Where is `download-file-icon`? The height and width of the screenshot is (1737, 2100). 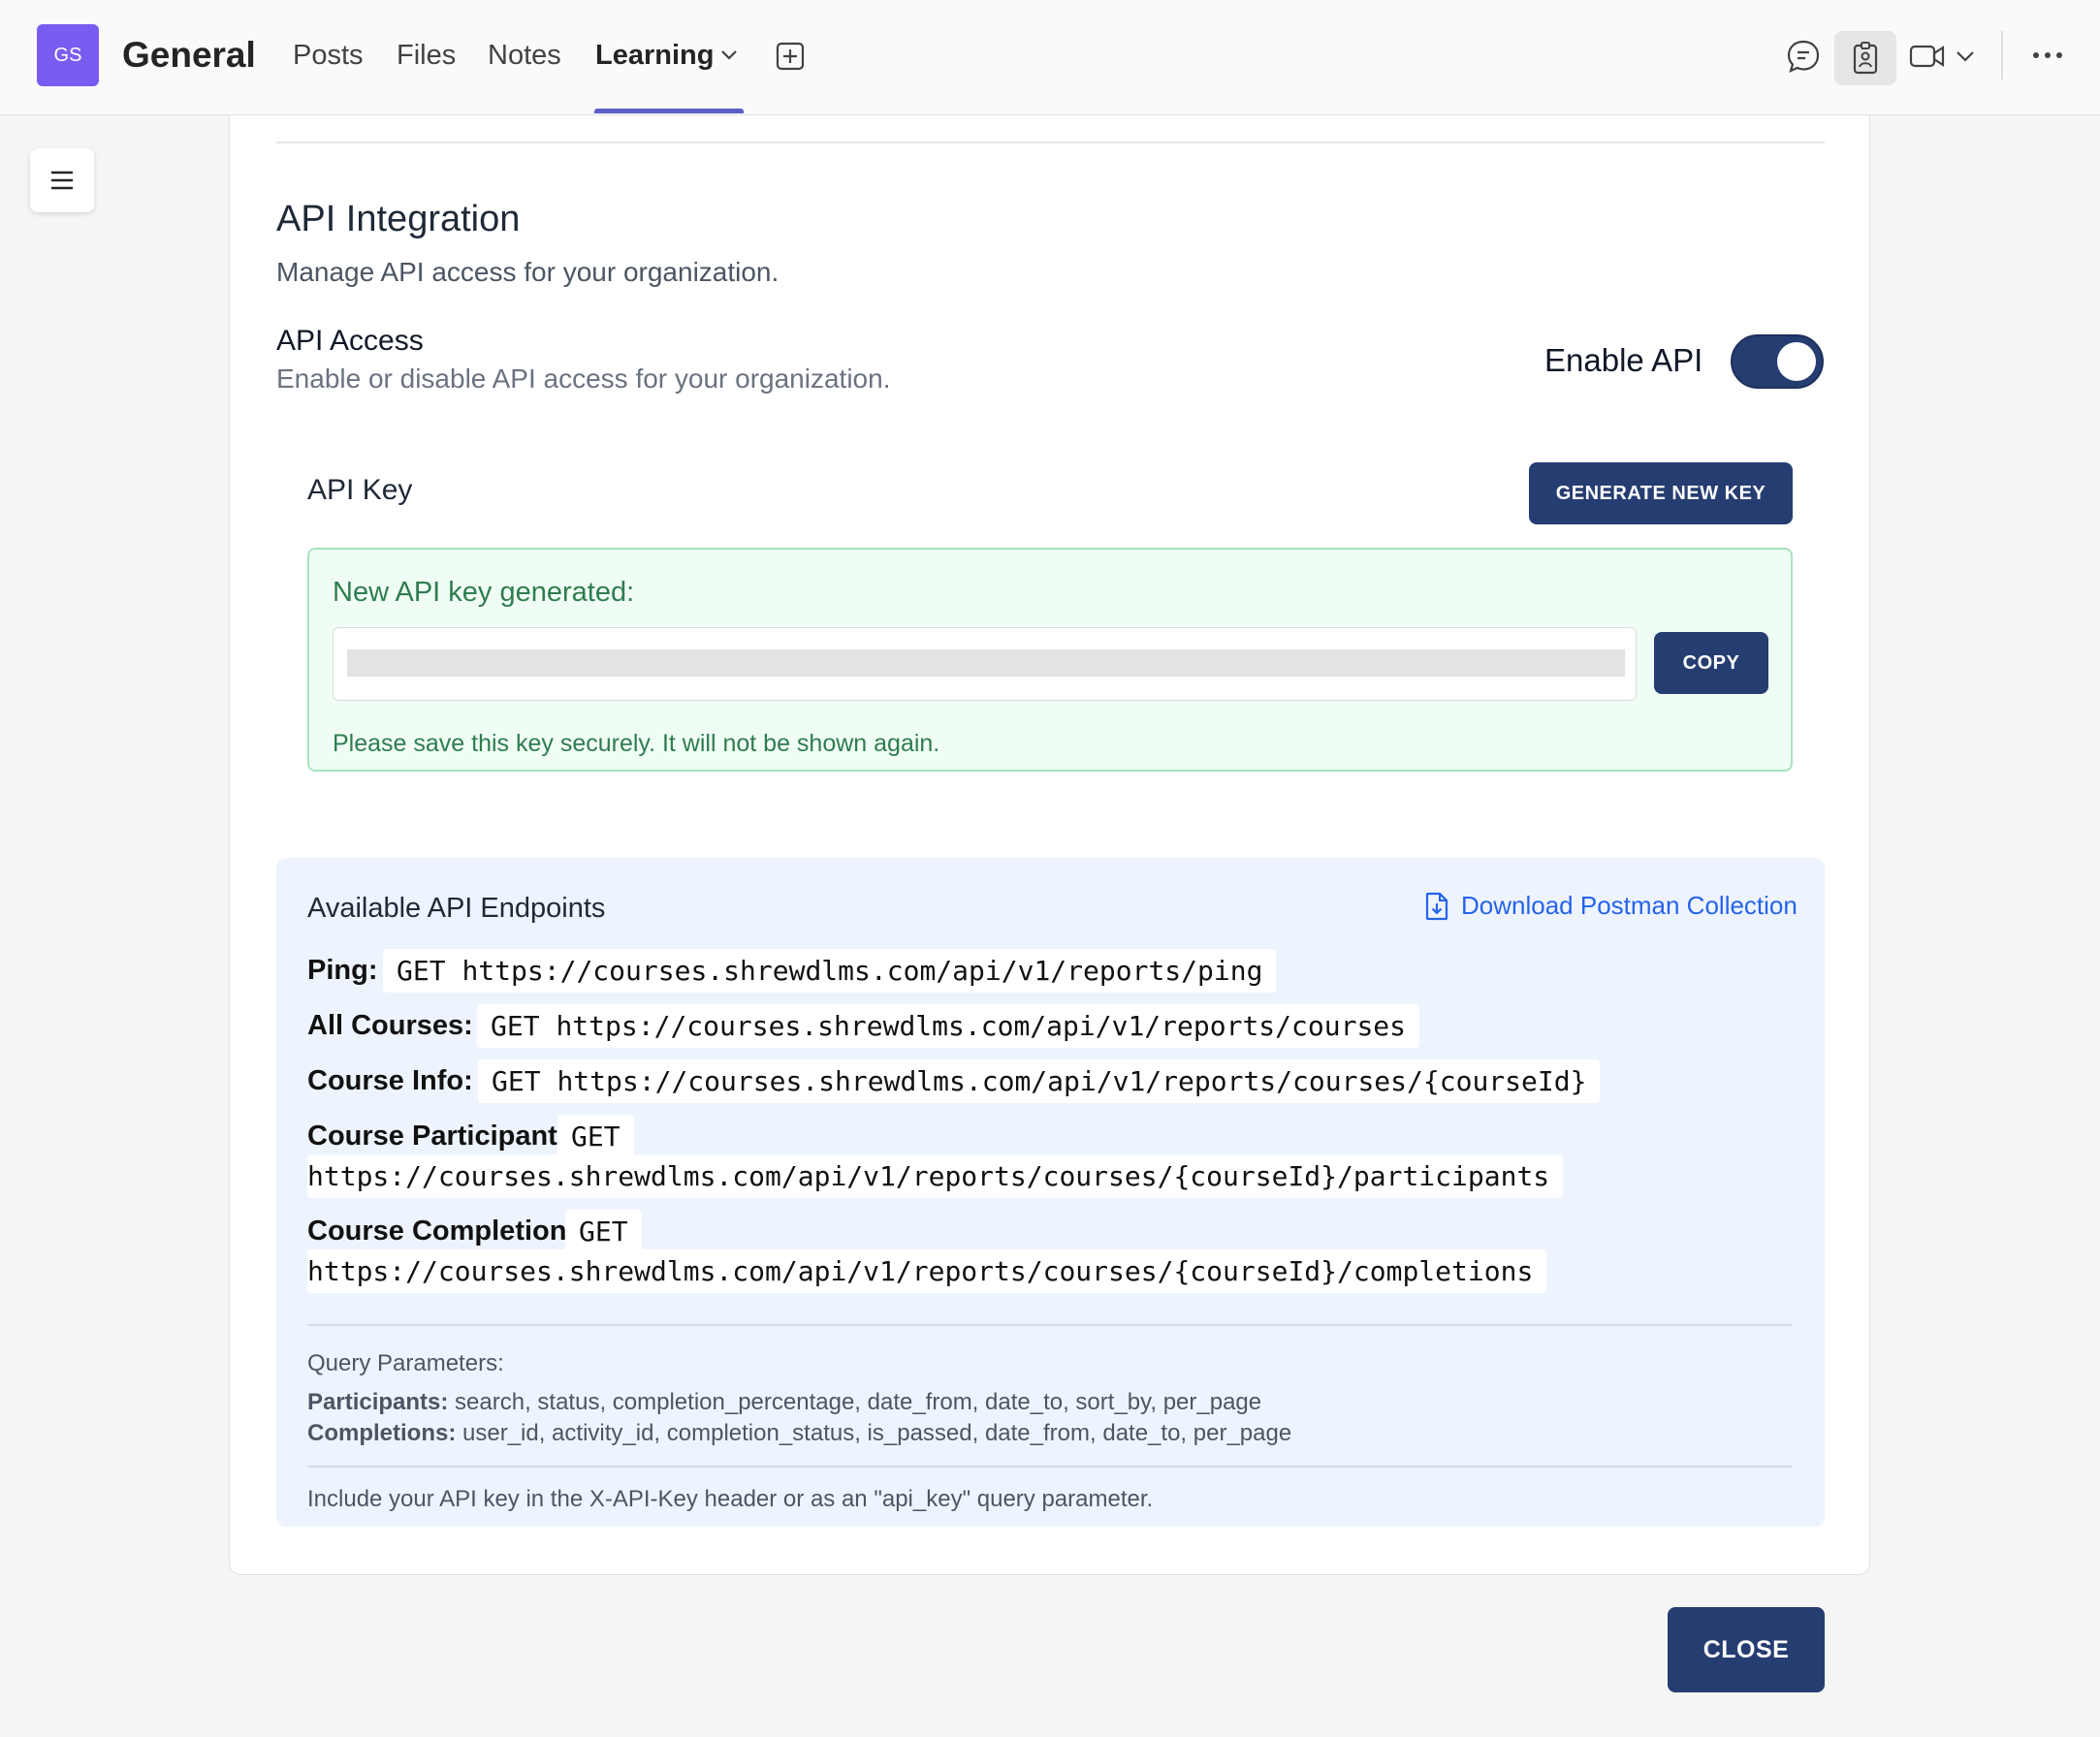
download-file-icon is located at coordinates (1436, 906).